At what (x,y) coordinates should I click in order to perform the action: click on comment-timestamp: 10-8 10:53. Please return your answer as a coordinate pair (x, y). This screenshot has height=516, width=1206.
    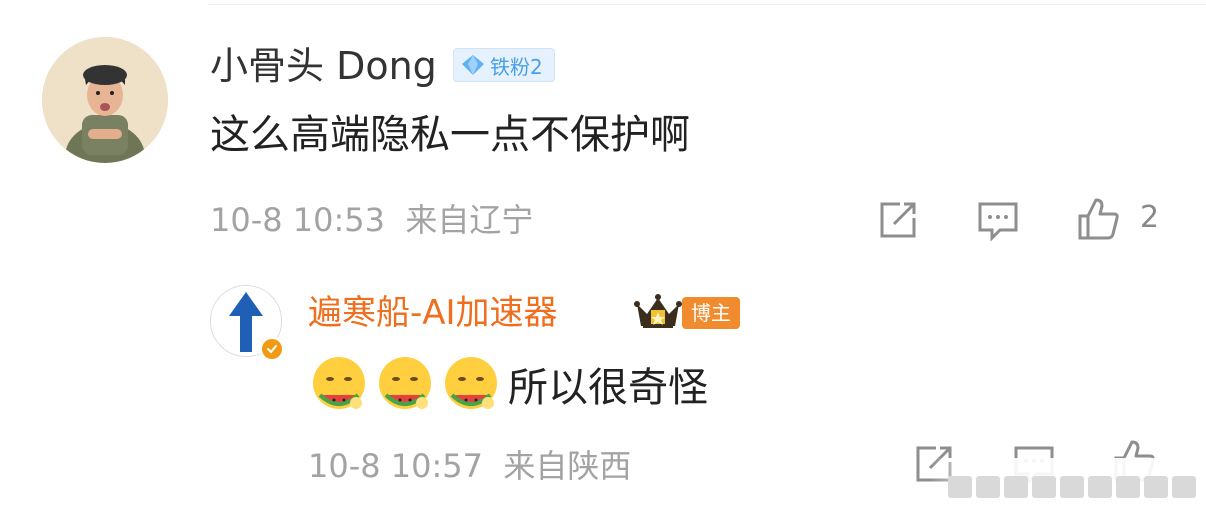
    Looking at the image, I should click on (298, 220).